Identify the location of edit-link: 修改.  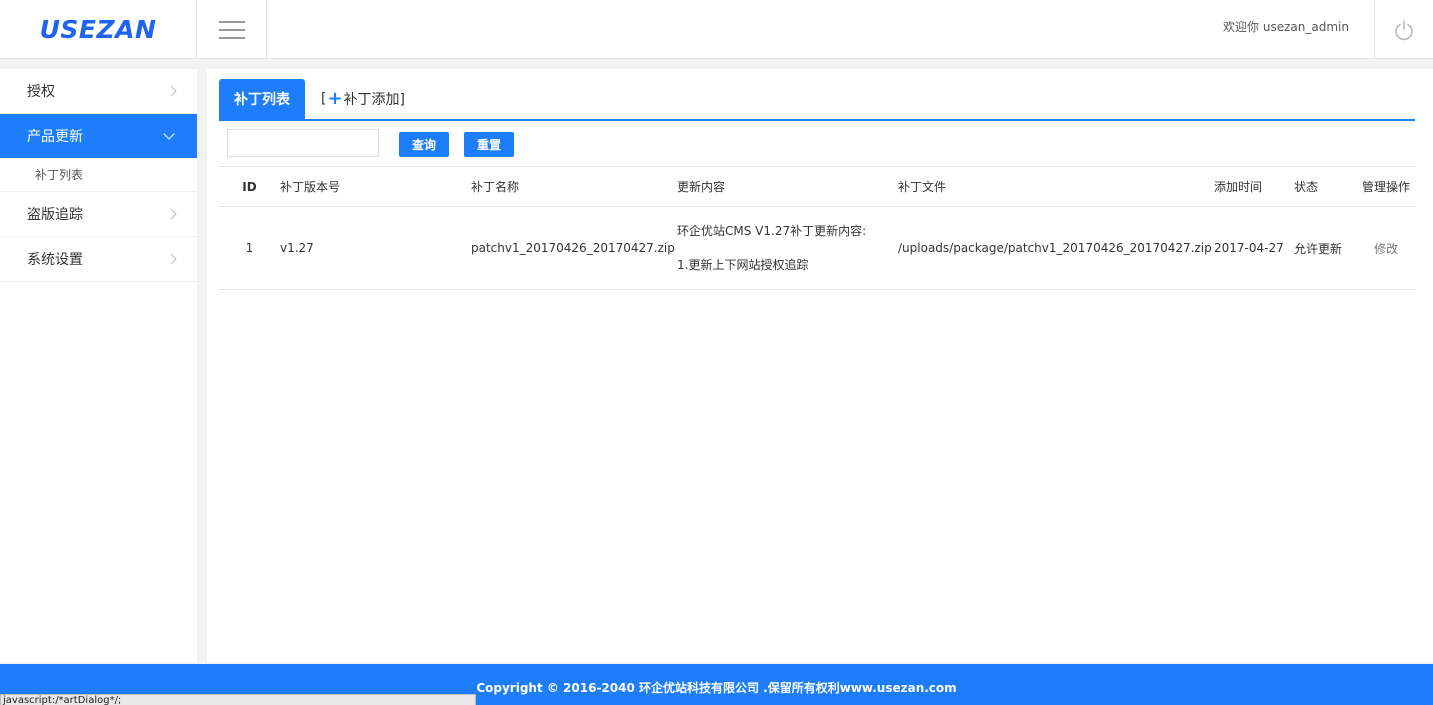
(1386, 248).